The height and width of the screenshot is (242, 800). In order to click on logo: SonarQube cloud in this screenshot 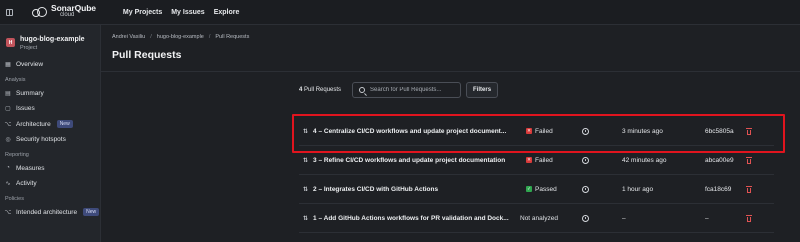, I will do `click(63, 11)`.